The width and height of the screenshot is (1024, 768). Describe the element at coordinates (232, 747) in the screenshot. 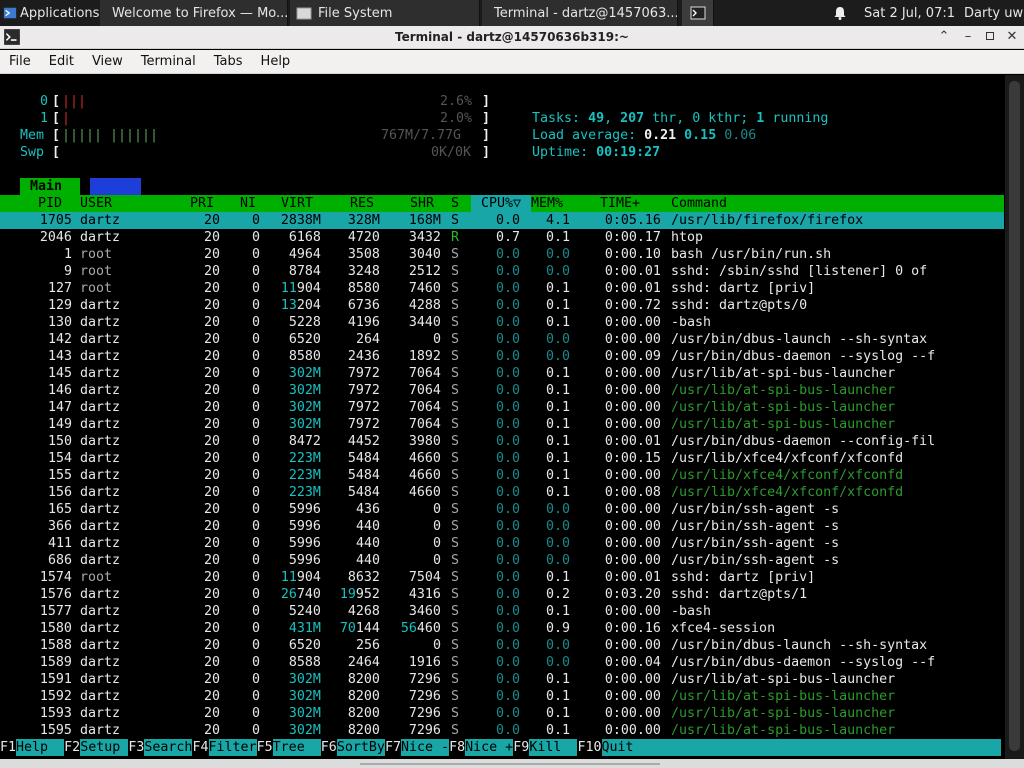

I see `fkey-filter-button: Filter` at that location.